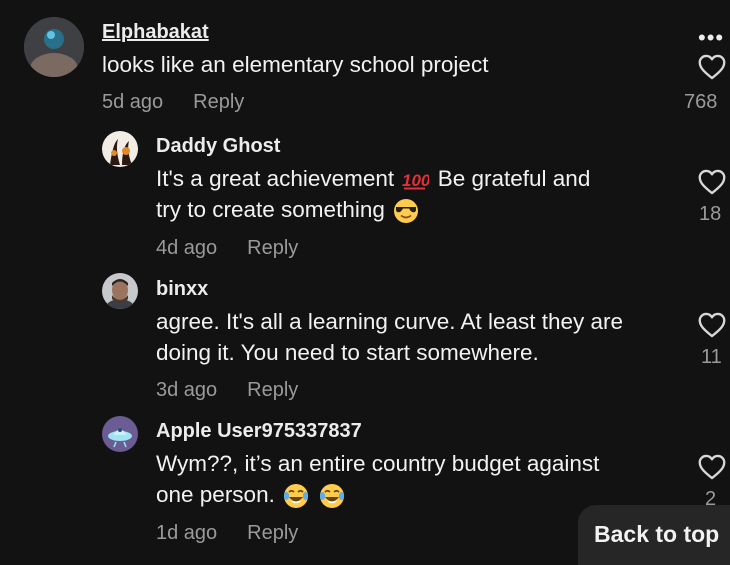 This screenshot has height=565, width=730. I want to click on comment-text-line: Be grateful and, so click(514, 178).